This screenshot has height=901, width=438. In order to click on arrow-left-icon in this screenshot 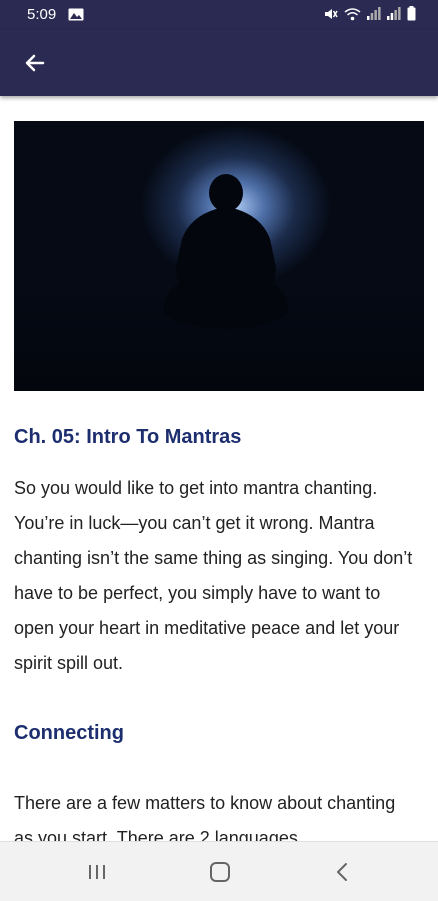, I will do `click(35, 63)`.